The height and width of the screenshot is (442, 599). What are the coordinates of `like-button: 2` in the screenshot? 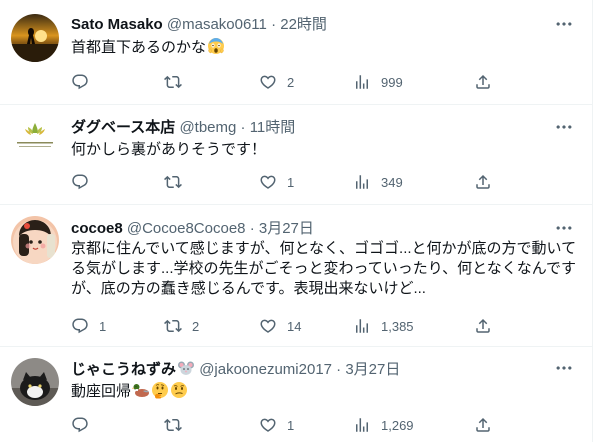 It's located at (276, 82).